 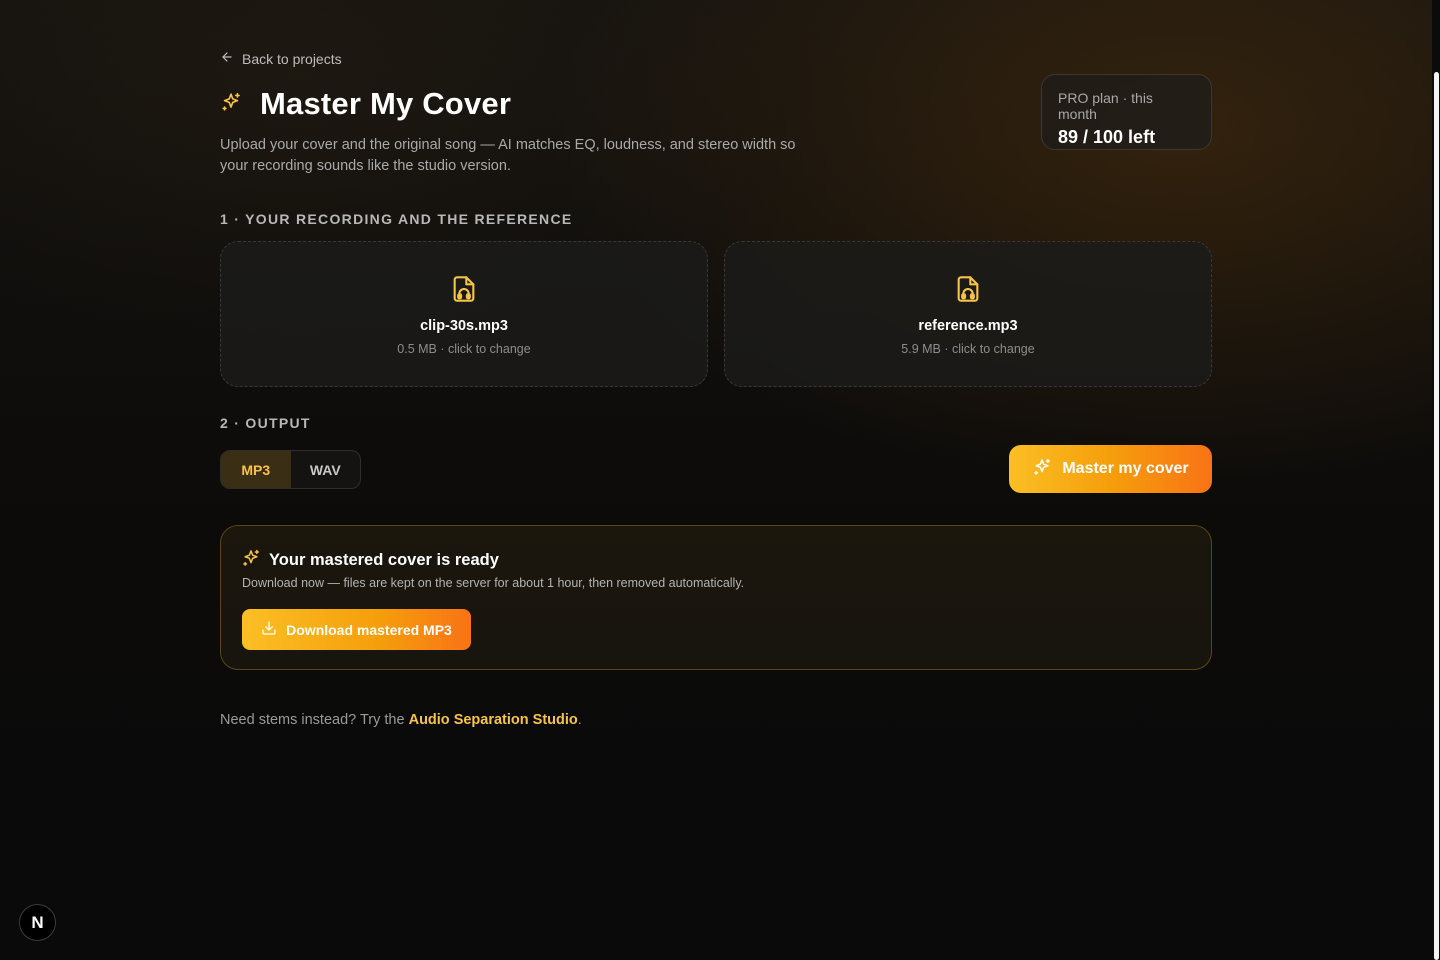 I want to click on plan-remaining-count: 89 / 100 left, so click(x=1107, y=137).